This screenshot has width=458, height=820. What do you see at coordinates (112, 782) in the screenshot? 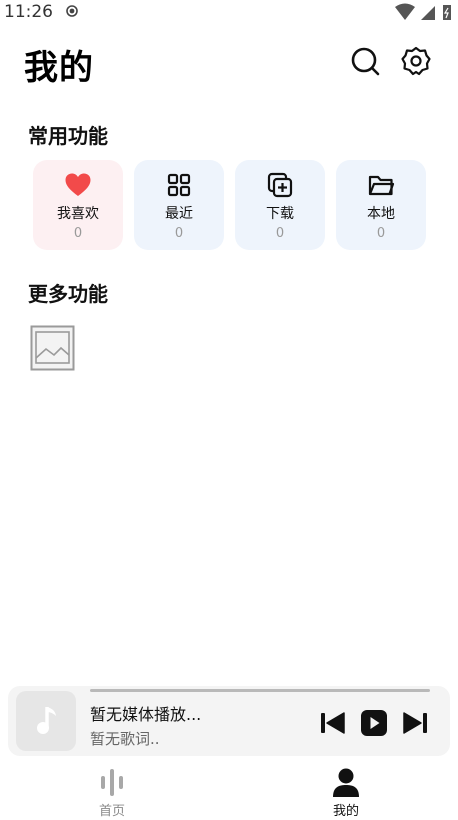
I see `audio-wave-icon` at bounding box center [112, 782].